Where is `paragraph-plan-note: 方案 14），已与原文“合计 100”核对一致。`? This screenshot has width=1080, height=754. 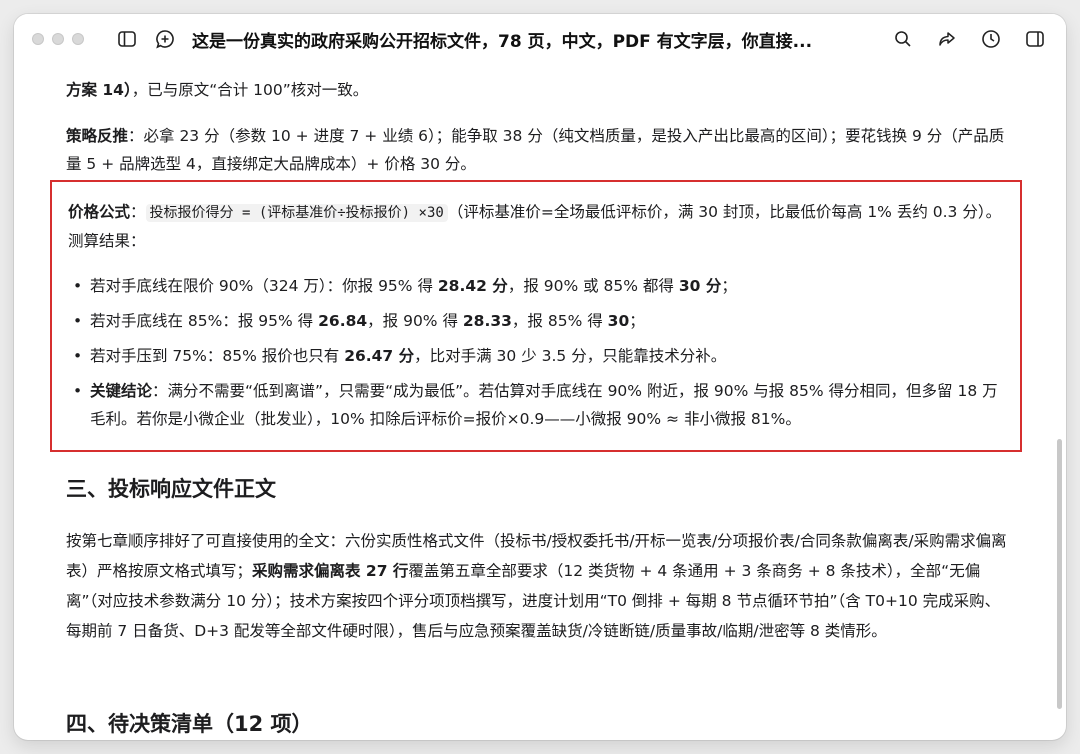
paragraph-plan-note: 方案 14），已与原文“合计 100”核对一致。 is located at coordinates (217, 90).